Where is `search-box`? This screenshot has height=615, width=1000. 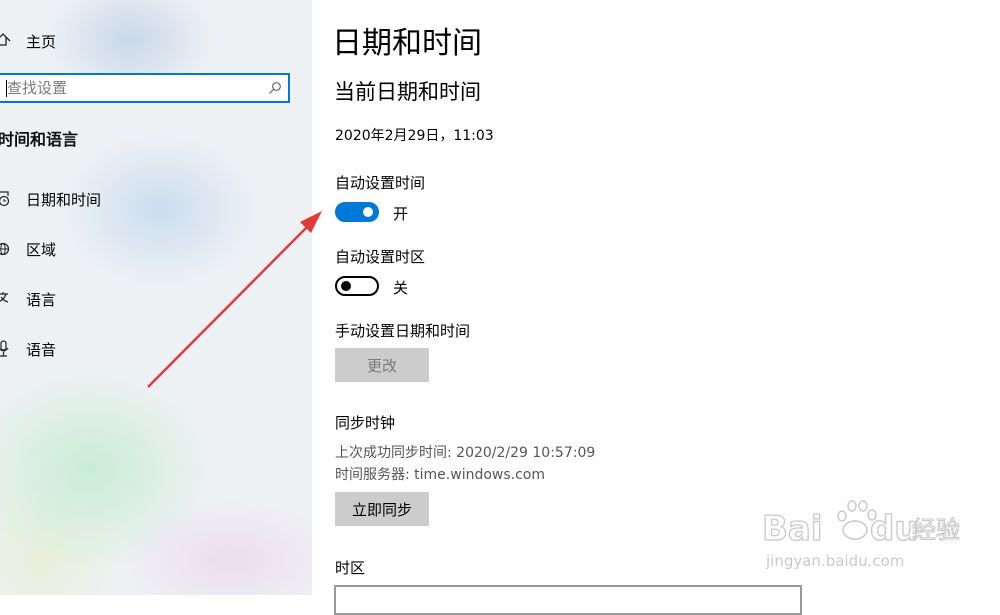
search-box is located at coordinates (145, 88).